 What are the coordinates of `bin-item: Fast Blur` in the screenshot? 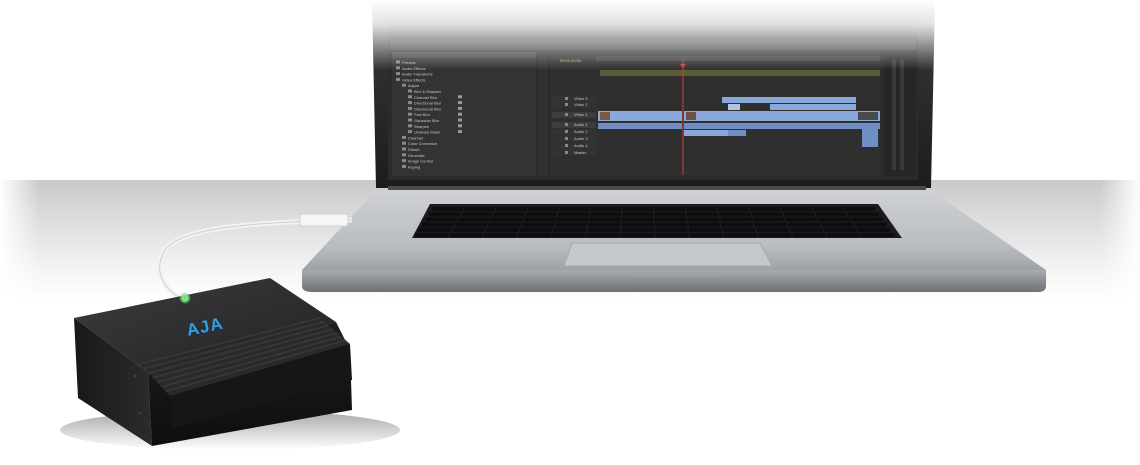 It's located at (422, 114).